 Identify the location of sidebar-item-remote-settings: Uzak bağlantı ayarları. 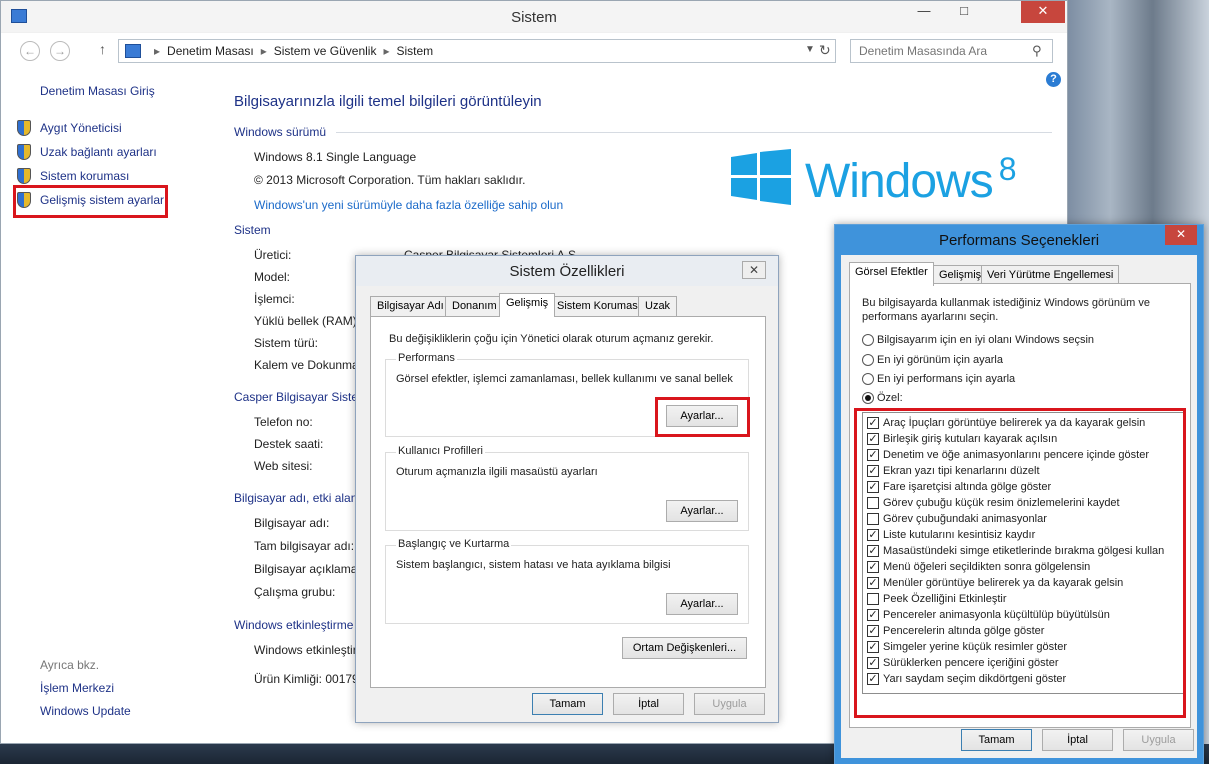
(98, 152).